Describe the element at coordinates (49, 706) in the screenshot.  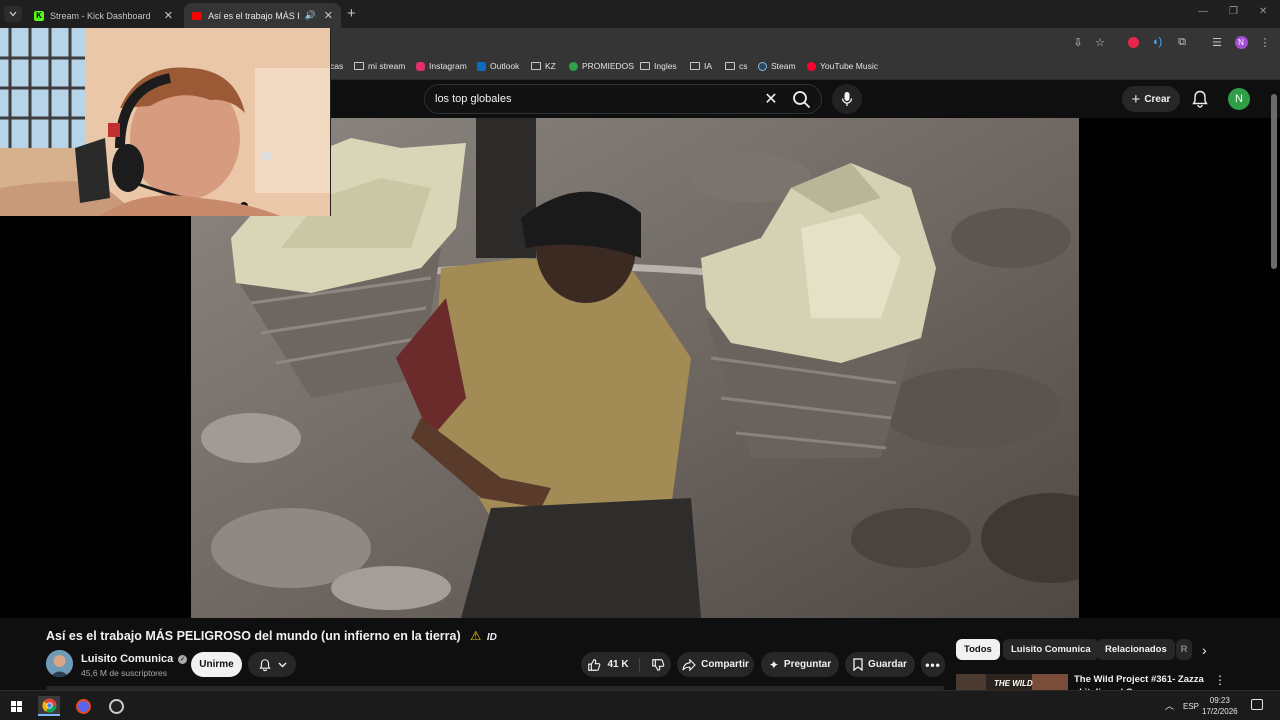
I see `chrome-taskbar-icon` at that location.